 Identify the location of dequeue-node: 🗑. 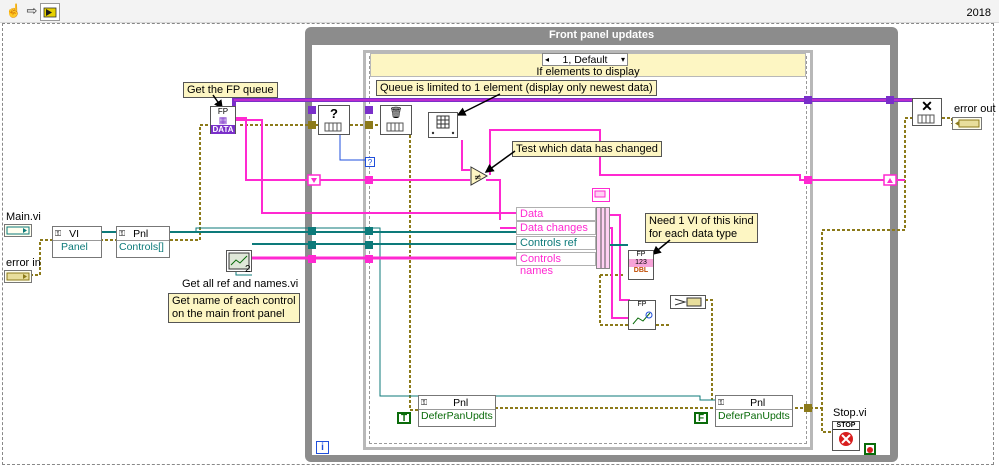
(396, 120).